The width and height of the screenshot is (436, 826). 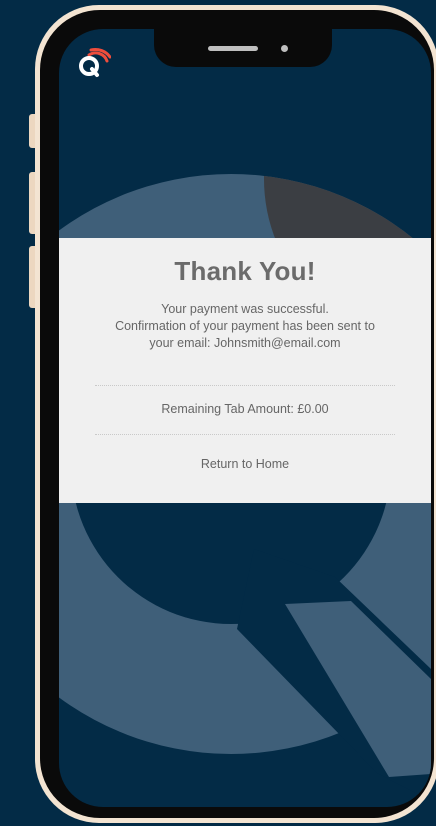 I want to click on front-camera, so click(x=284, y=48).